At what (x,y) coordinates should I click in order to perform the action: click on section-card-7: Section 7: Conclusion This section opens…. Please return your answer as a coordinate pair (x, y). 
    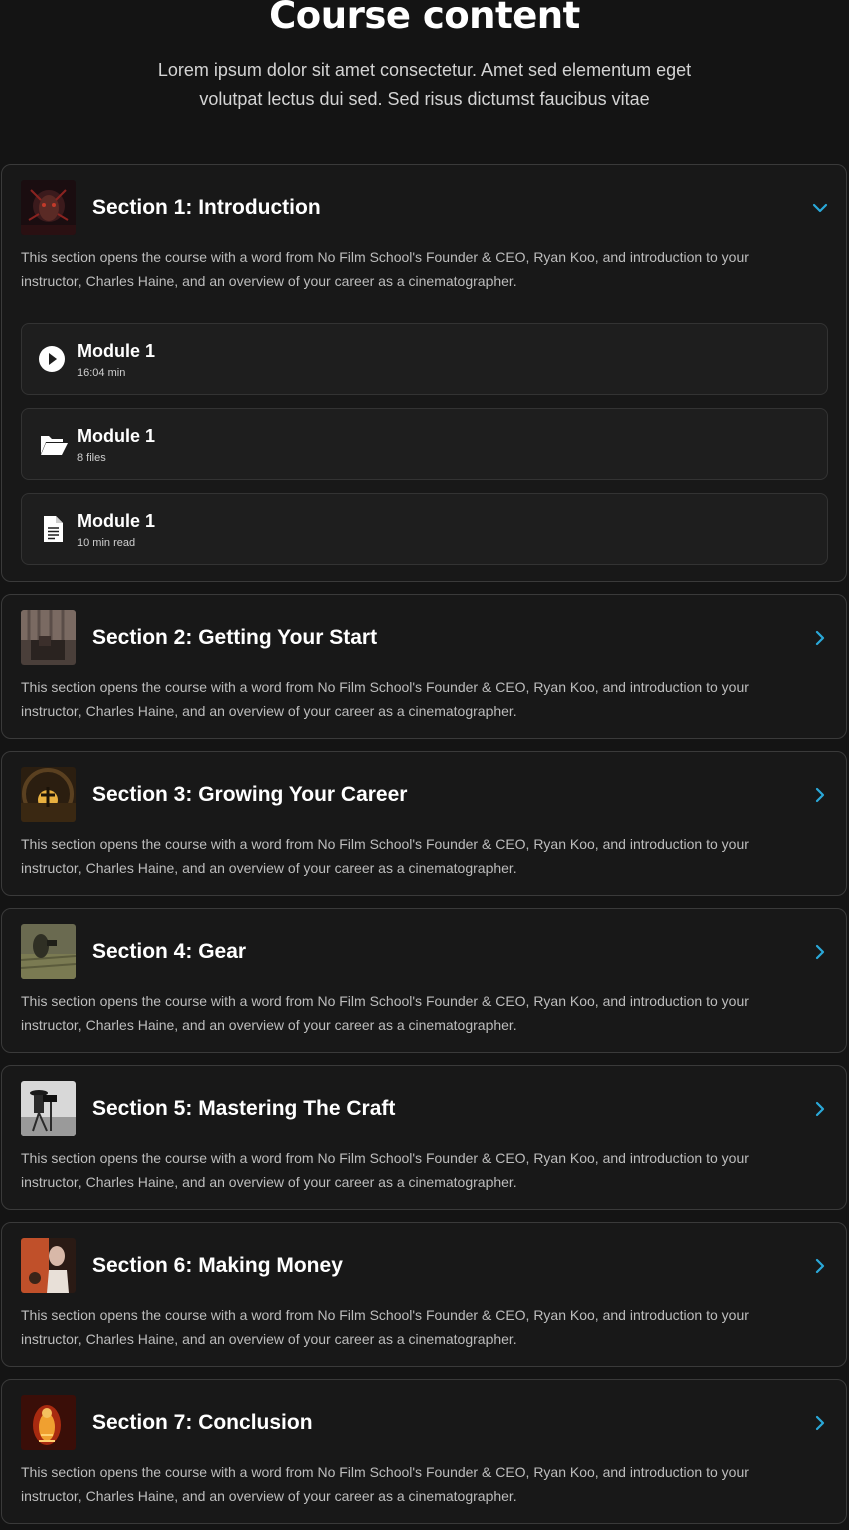
    Looking at the image, I should click on (424, 1451).